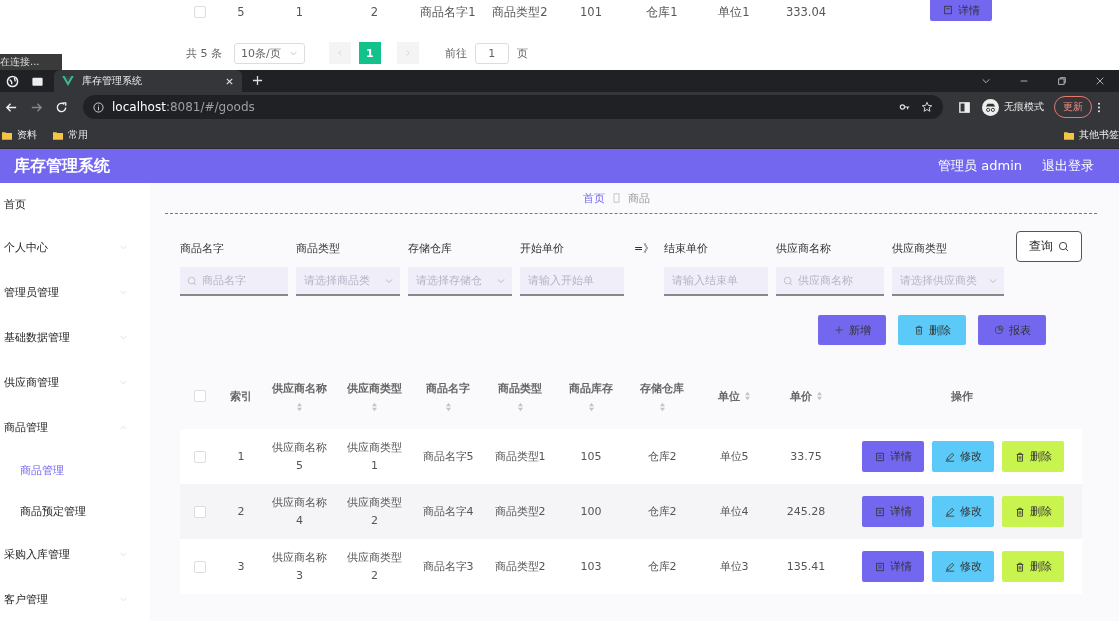  I want to click on reload-icon, so click(61, 107).